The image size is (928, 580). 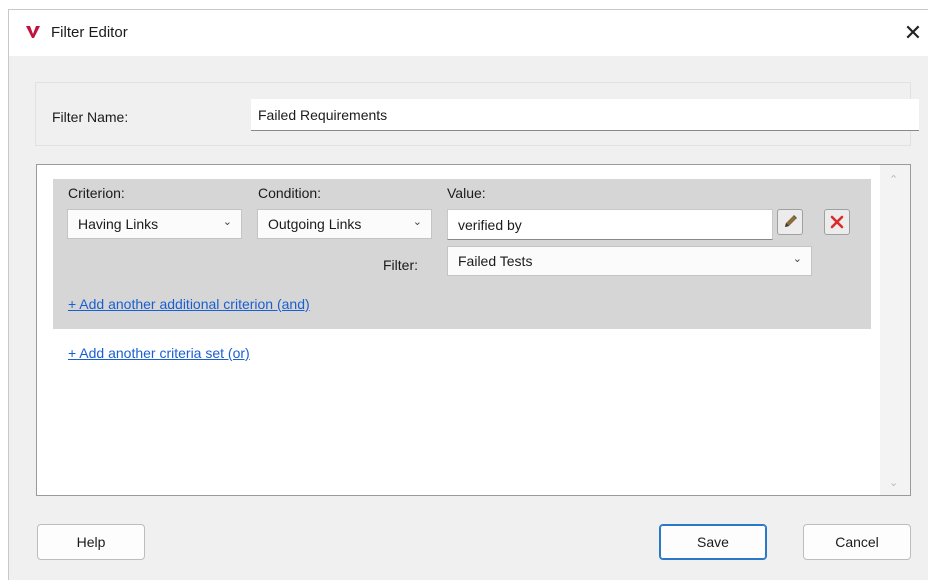 I want to click on filter-name-label: Filter Name:, so click(x=90, y=117).